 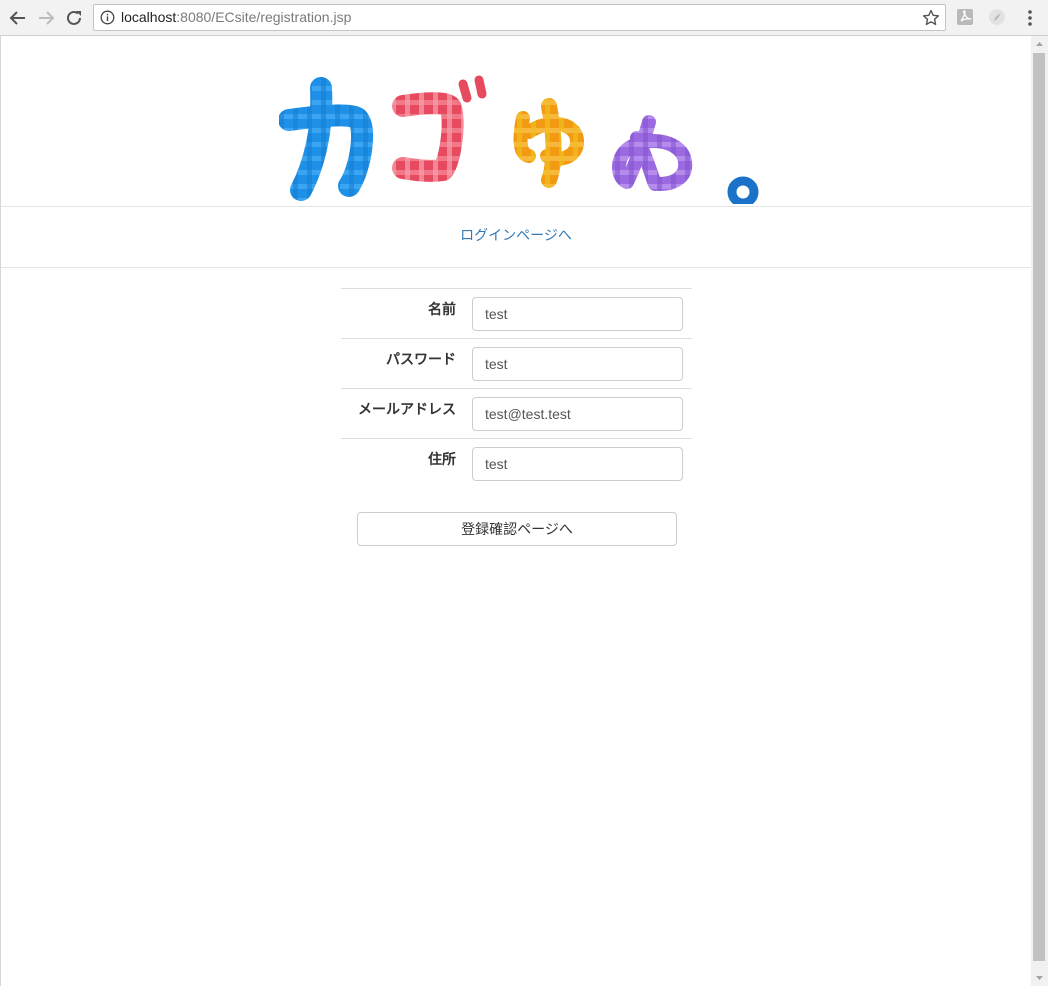 What do you see at coordinates (516, 236) in the screenshot?
I see `login-page-link: ログインページへ` at bounding box center [516, 236].